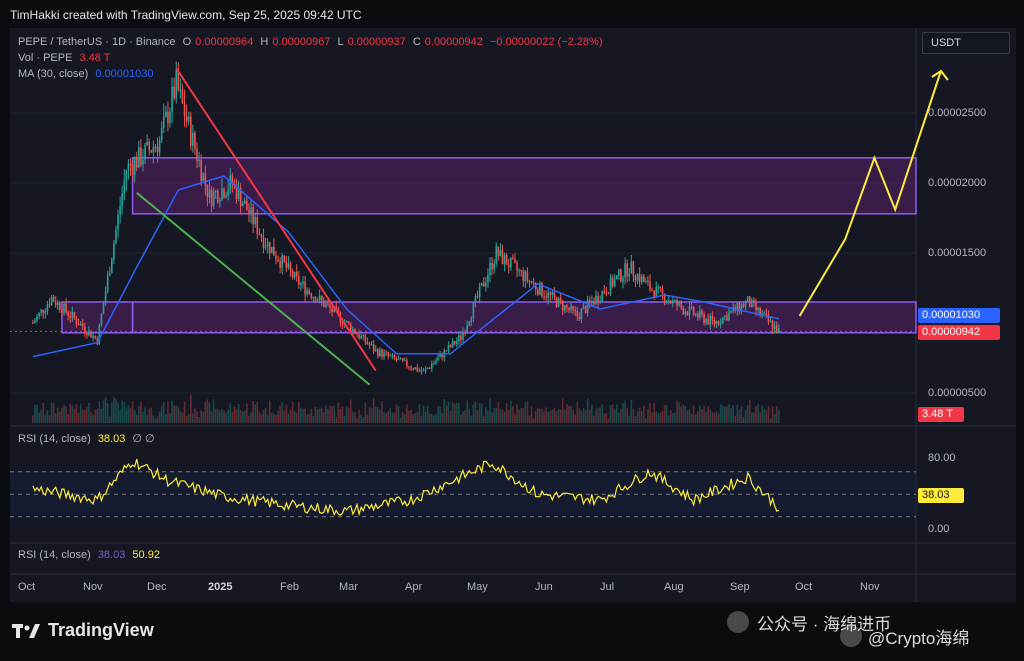  Describe the element at coordinates (97, 42) in the screenshot. I see `symbol-label: PEPE / TetherUS · 1D · Binance` at that location.